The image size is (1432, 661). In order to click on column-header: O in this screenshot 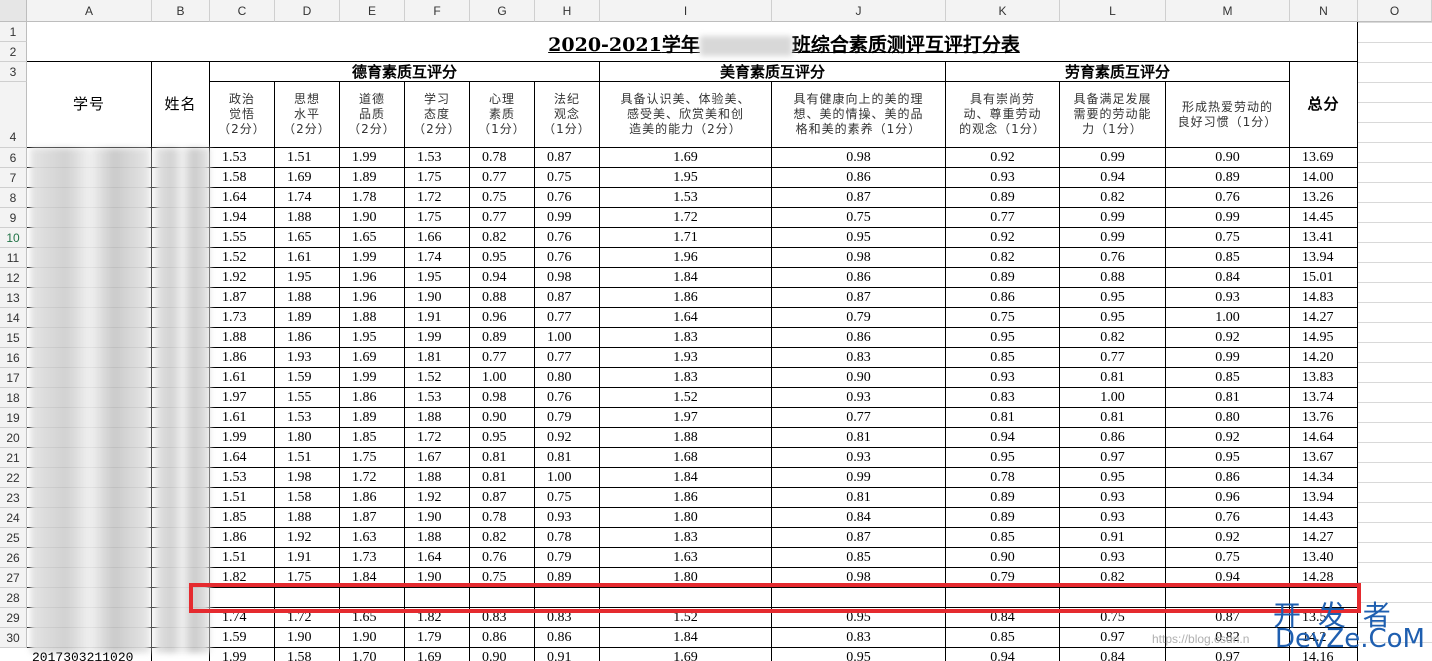, I will do `click(1395, 11)`.